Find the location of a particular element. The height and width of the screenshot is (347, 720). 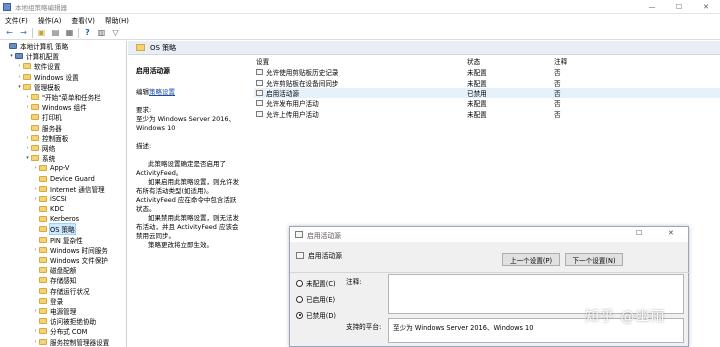

dialog-close-button: ✕ is located at coordinates (671, 233).